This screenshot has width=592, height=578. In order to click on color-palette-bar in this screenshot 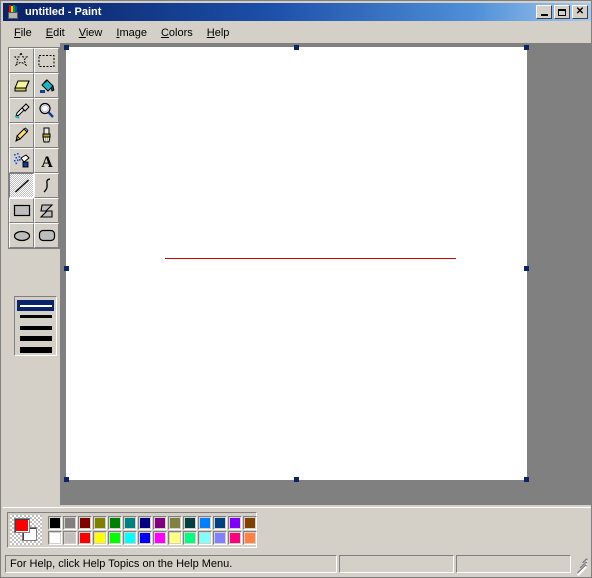, I will do `click(297, 530)`.